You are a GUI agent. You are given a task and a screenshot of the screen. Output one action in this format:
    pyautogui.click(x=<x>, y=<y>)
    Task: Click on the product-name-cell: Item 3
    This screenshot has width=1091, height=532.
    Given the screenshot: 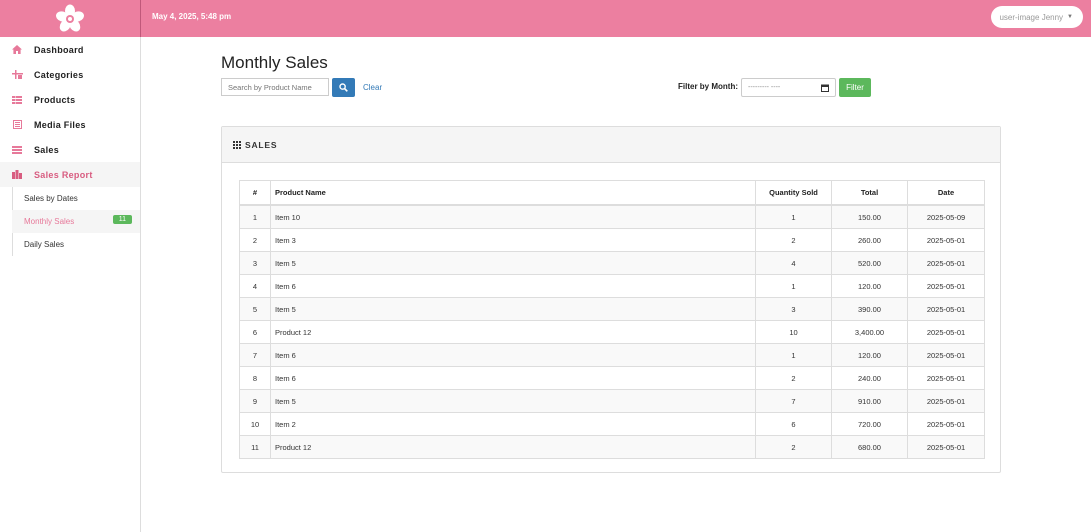 What is the action you would take?
    pyautogui.click(x=513, y=240)
    